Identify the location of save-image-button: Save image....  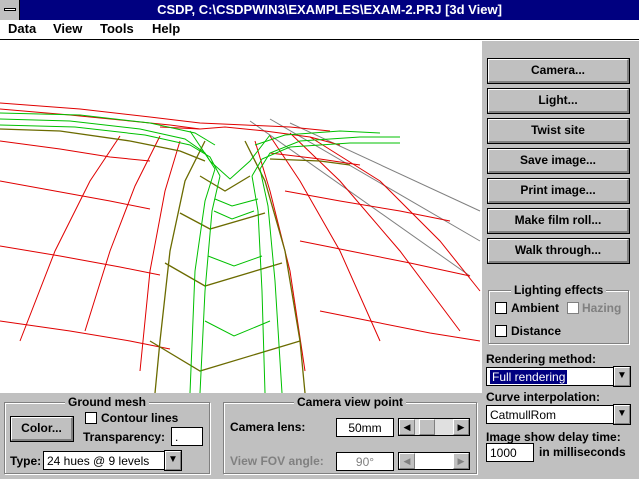
(558, 161).